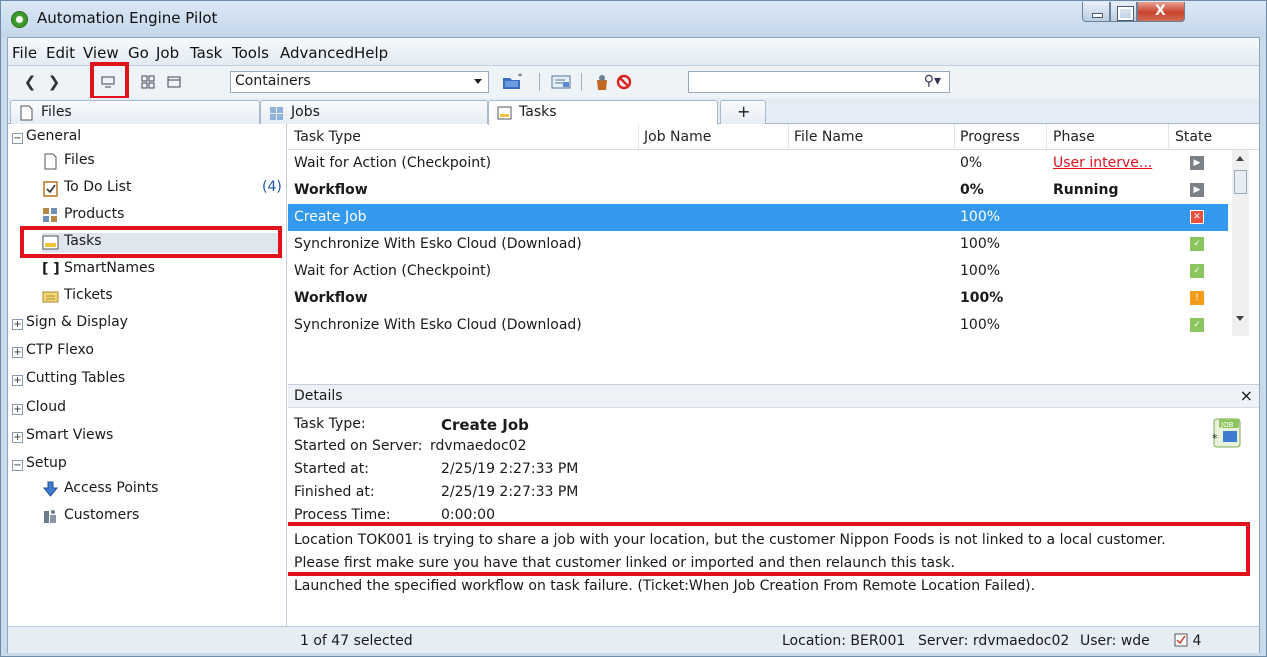 The image size is (1267, 657). What do you see at coordinates (331, 298) in the screenshot?
I see `cell-task-type: Workflow` at bounding box center [331, 298].